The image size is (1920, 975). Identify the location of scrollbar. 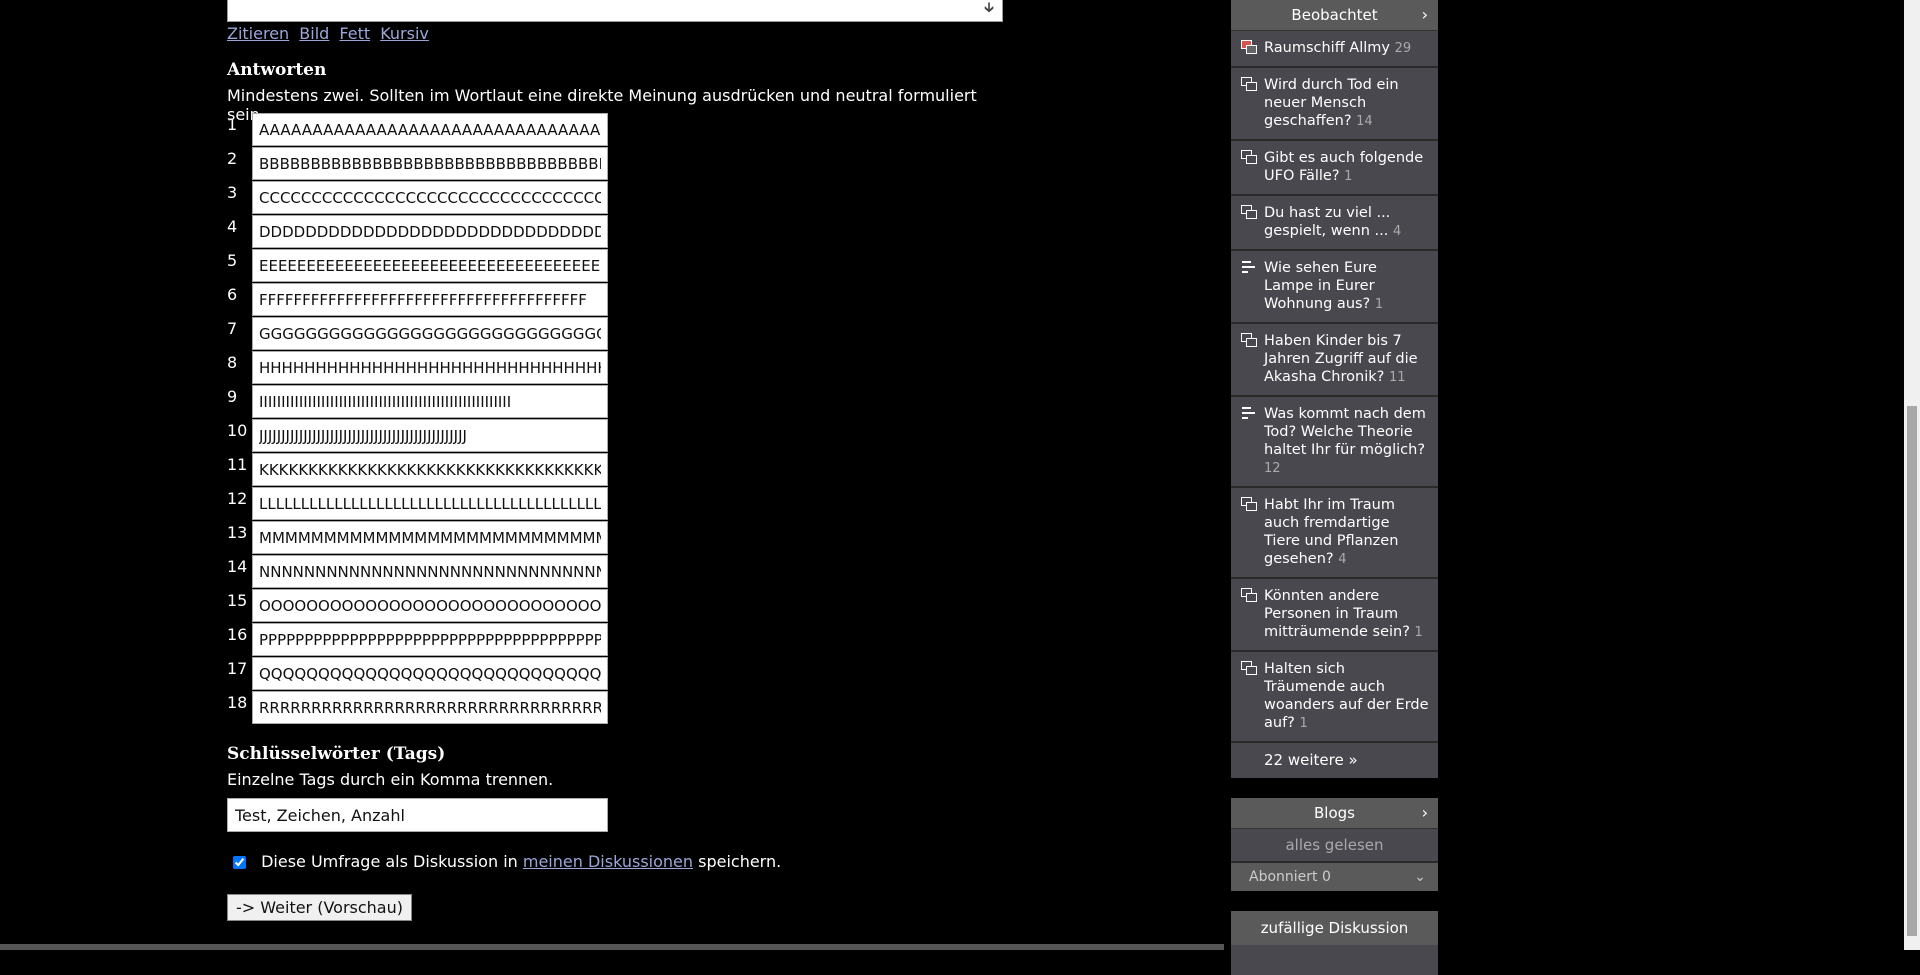
(1912, 475).